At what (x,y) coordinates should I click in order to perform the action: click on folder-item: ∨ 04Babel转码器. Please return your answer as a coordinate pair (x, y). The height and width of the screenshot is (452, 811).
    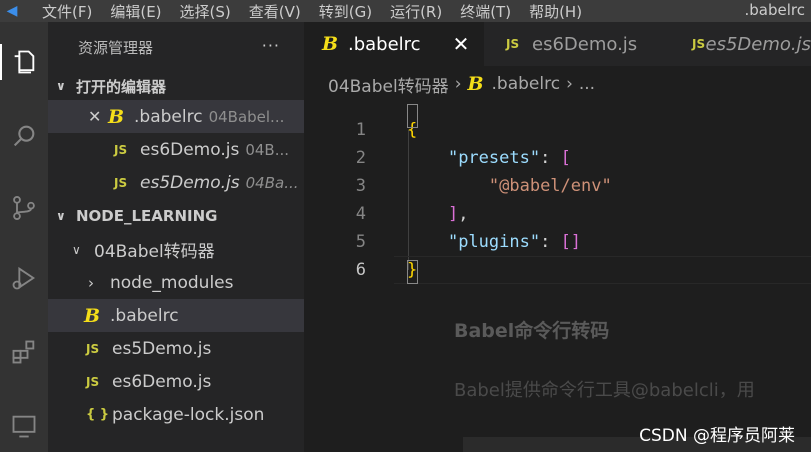
    Looking at the image, I should click on (176, 249).